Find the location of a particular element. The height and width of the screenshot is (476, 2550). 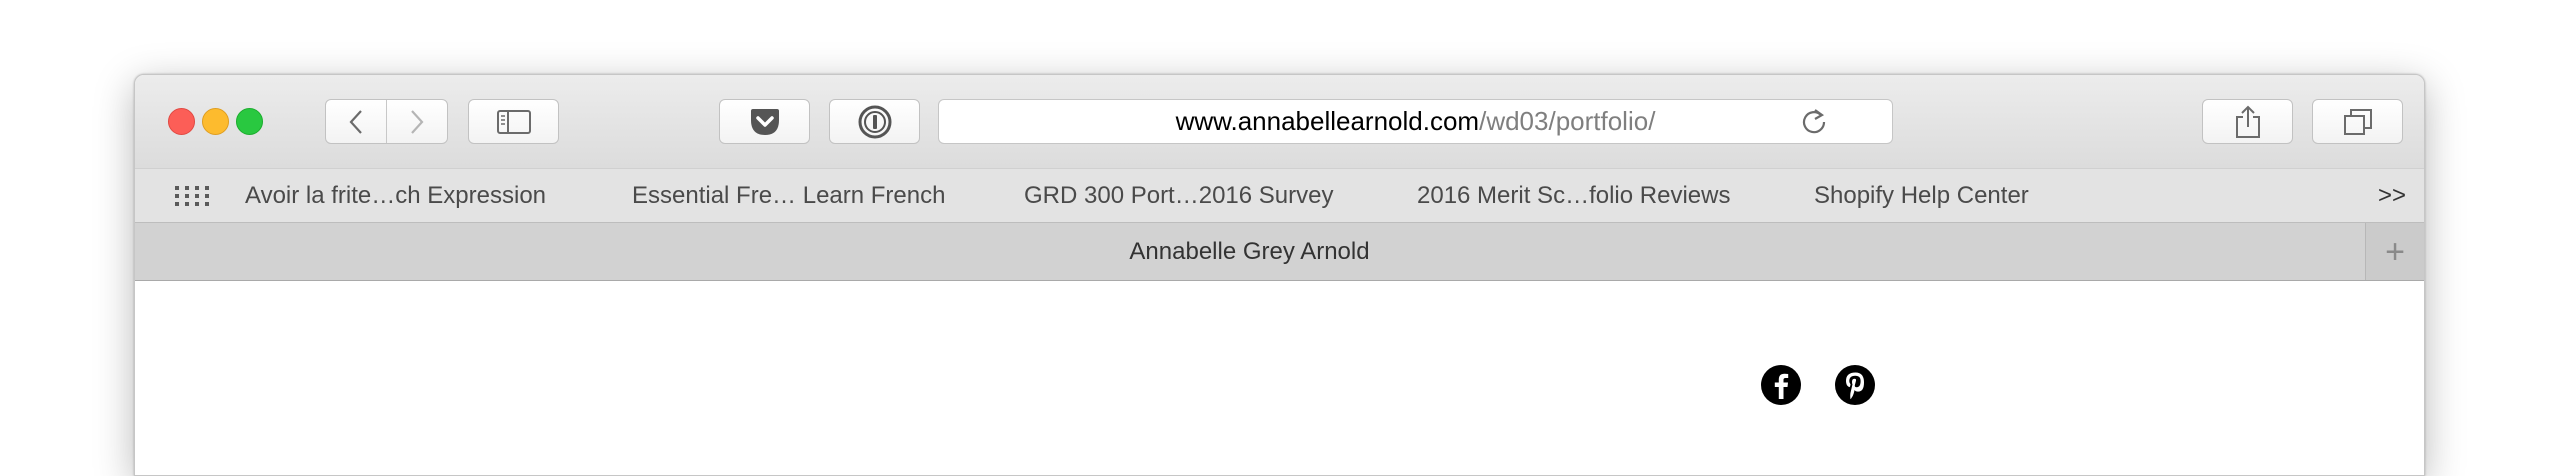

tab-active: Annabelle Grey Arnold is located at coordinates (1249, 251).